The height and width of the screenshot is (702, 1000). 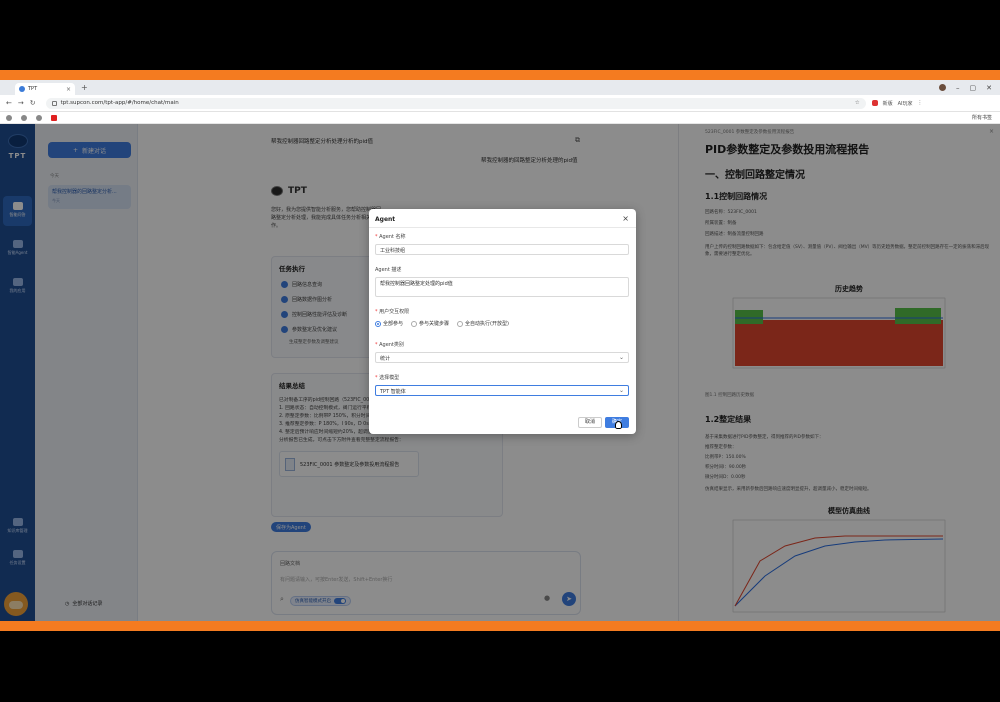 What do you see at coordinates (625, 218) in the screenshot?
I see `dialog-close-icon: ×` at bounding box center [625, 218].